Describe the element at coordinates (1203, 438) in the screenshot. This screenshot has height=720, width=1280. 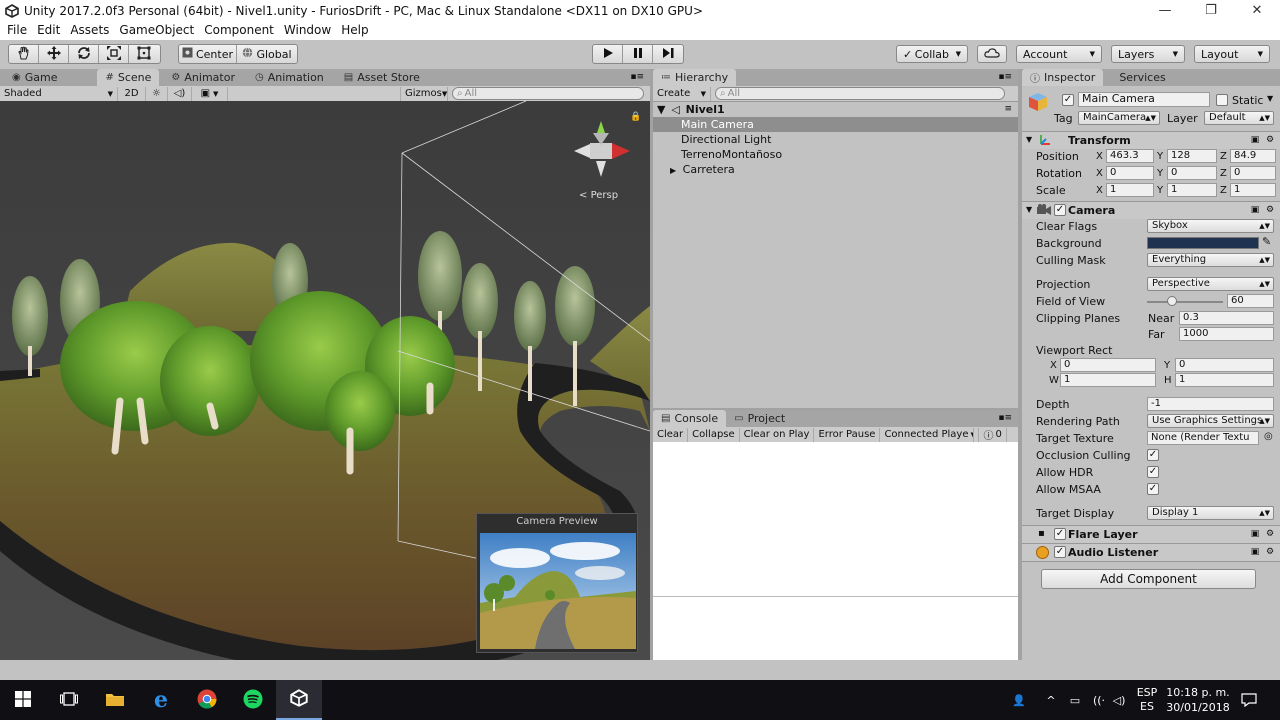
I see `target-texture-field: None (Render Textu` at that location.